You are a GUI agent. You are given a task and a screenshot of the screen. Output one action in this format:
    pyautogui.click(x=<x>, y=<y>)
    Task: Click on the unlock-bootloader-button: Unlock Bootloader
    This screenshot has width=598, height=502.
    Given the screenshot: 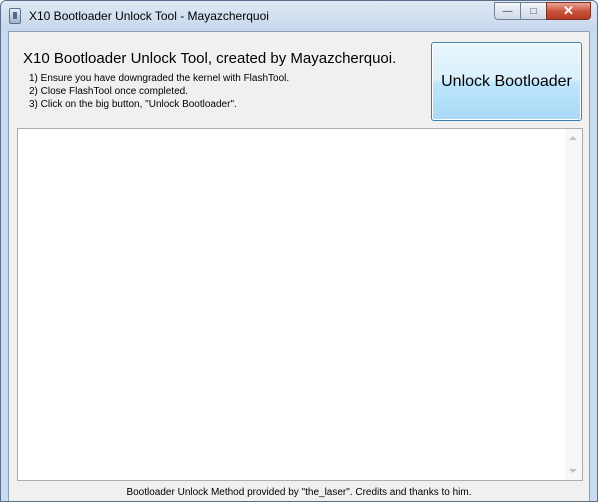 What is the action you would take?
    pyautogui.click(x=506, y=81)
    